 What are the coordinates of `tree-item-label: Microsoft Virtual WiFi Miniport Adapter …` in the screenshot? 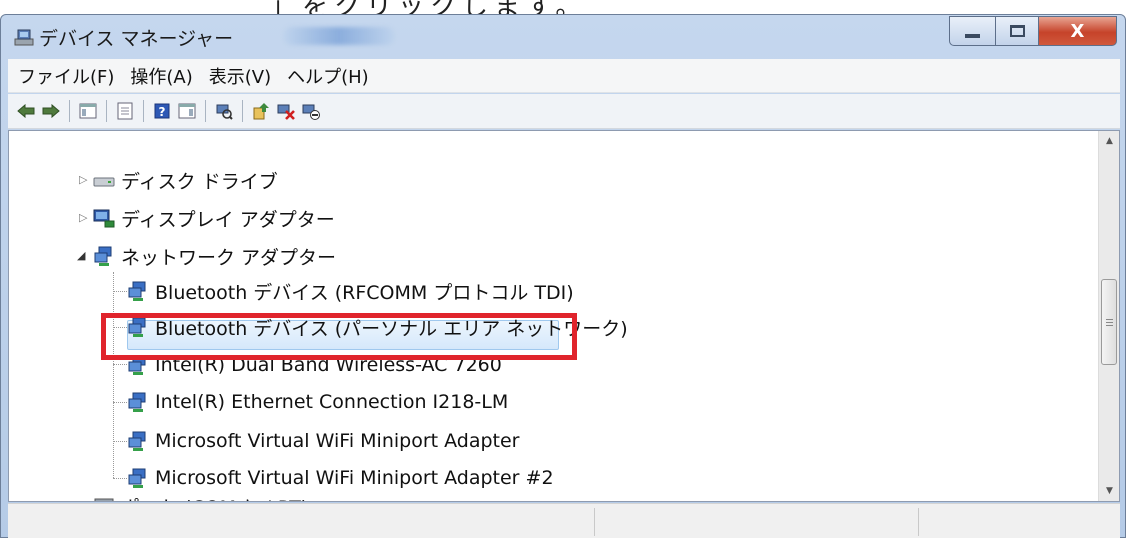 It's located at (354, 478).